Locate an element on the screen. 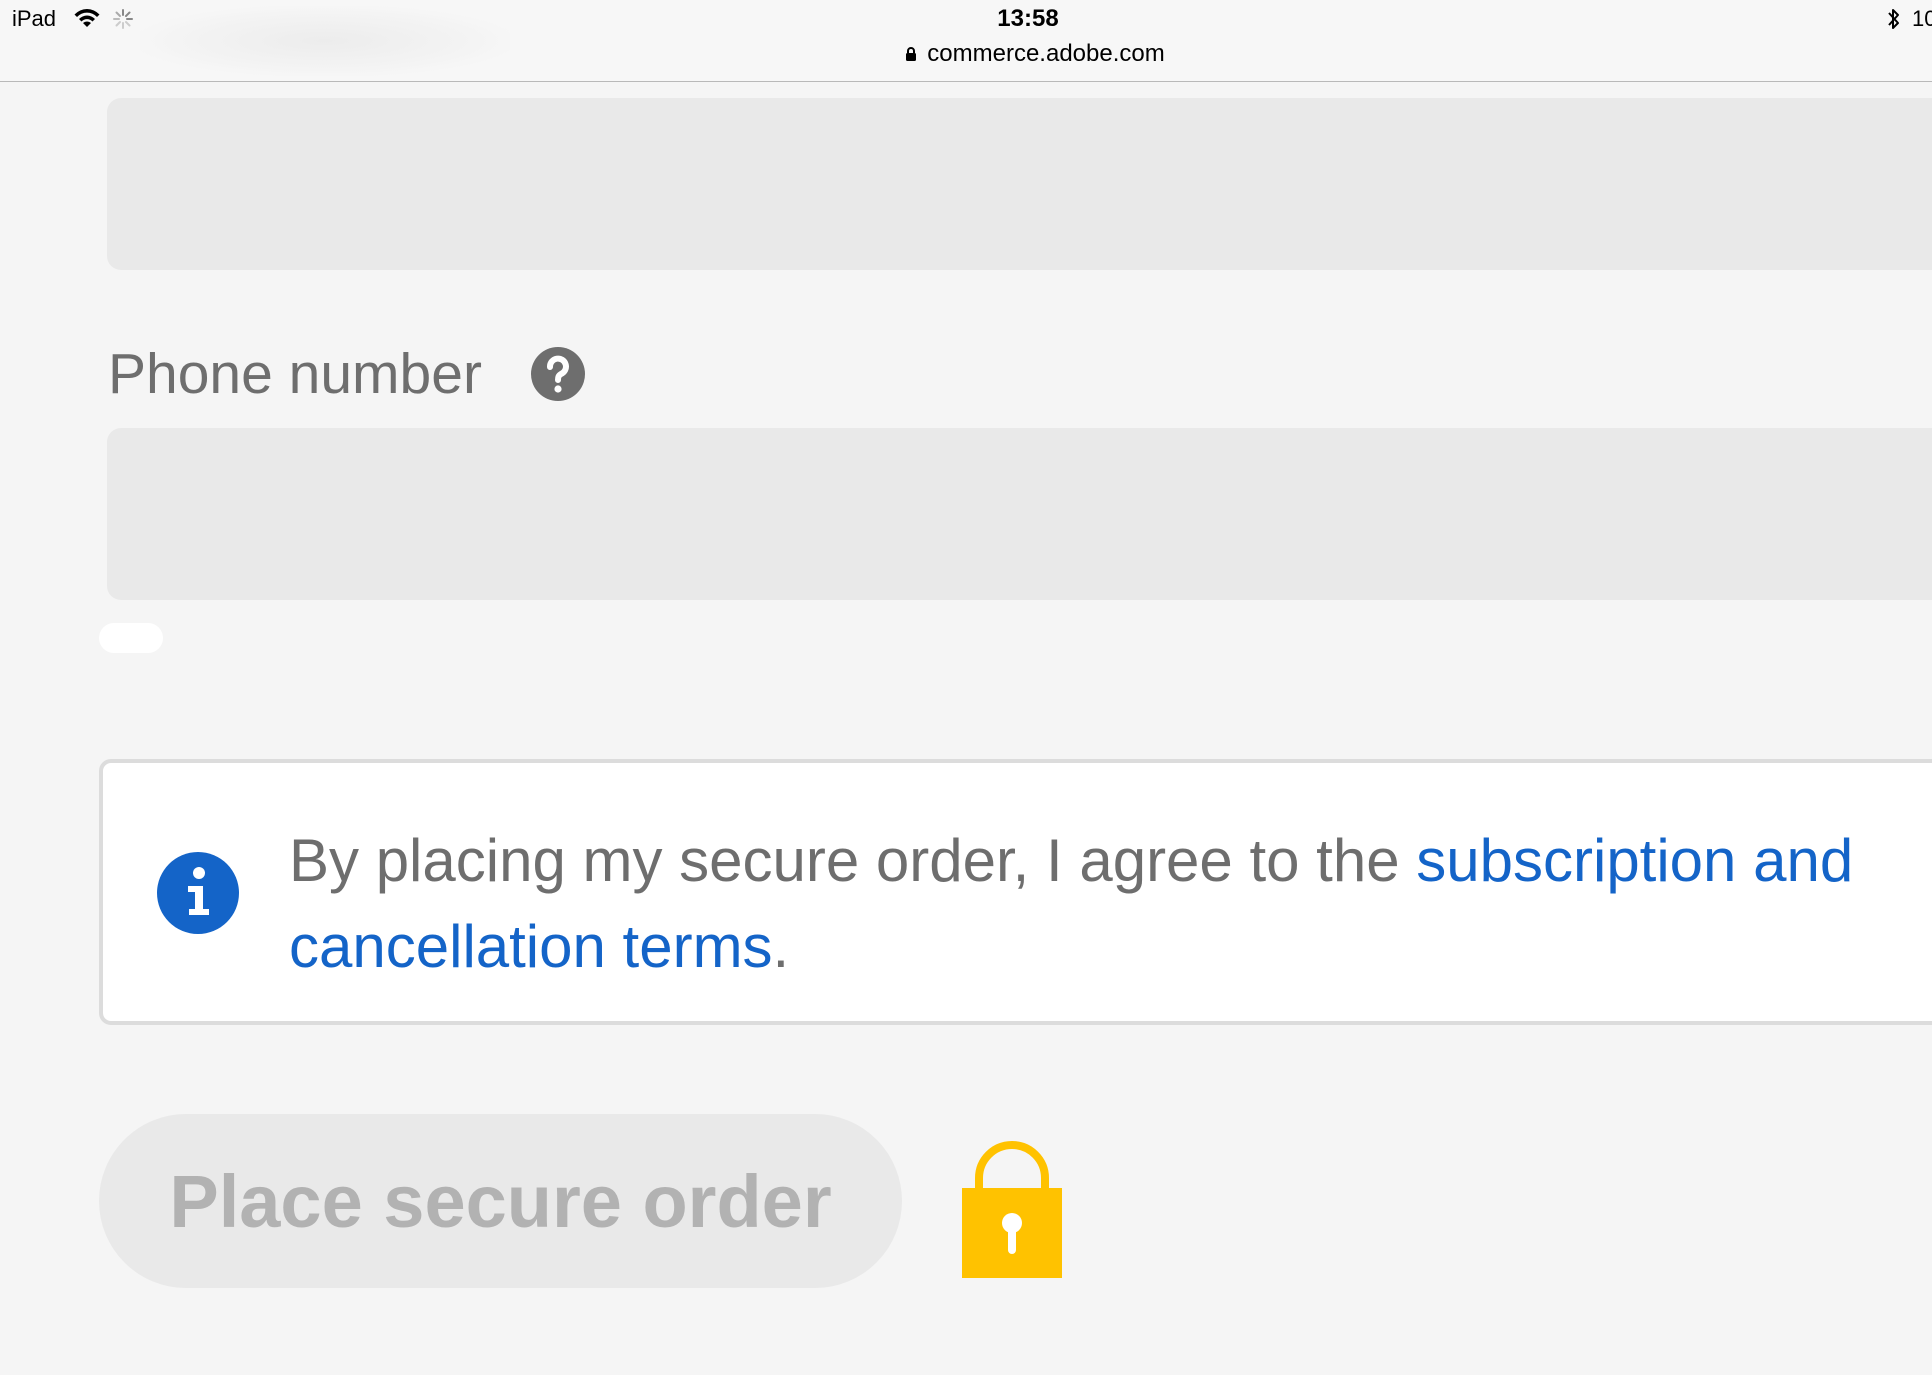  info-icon is located at coordinates (198, 893).